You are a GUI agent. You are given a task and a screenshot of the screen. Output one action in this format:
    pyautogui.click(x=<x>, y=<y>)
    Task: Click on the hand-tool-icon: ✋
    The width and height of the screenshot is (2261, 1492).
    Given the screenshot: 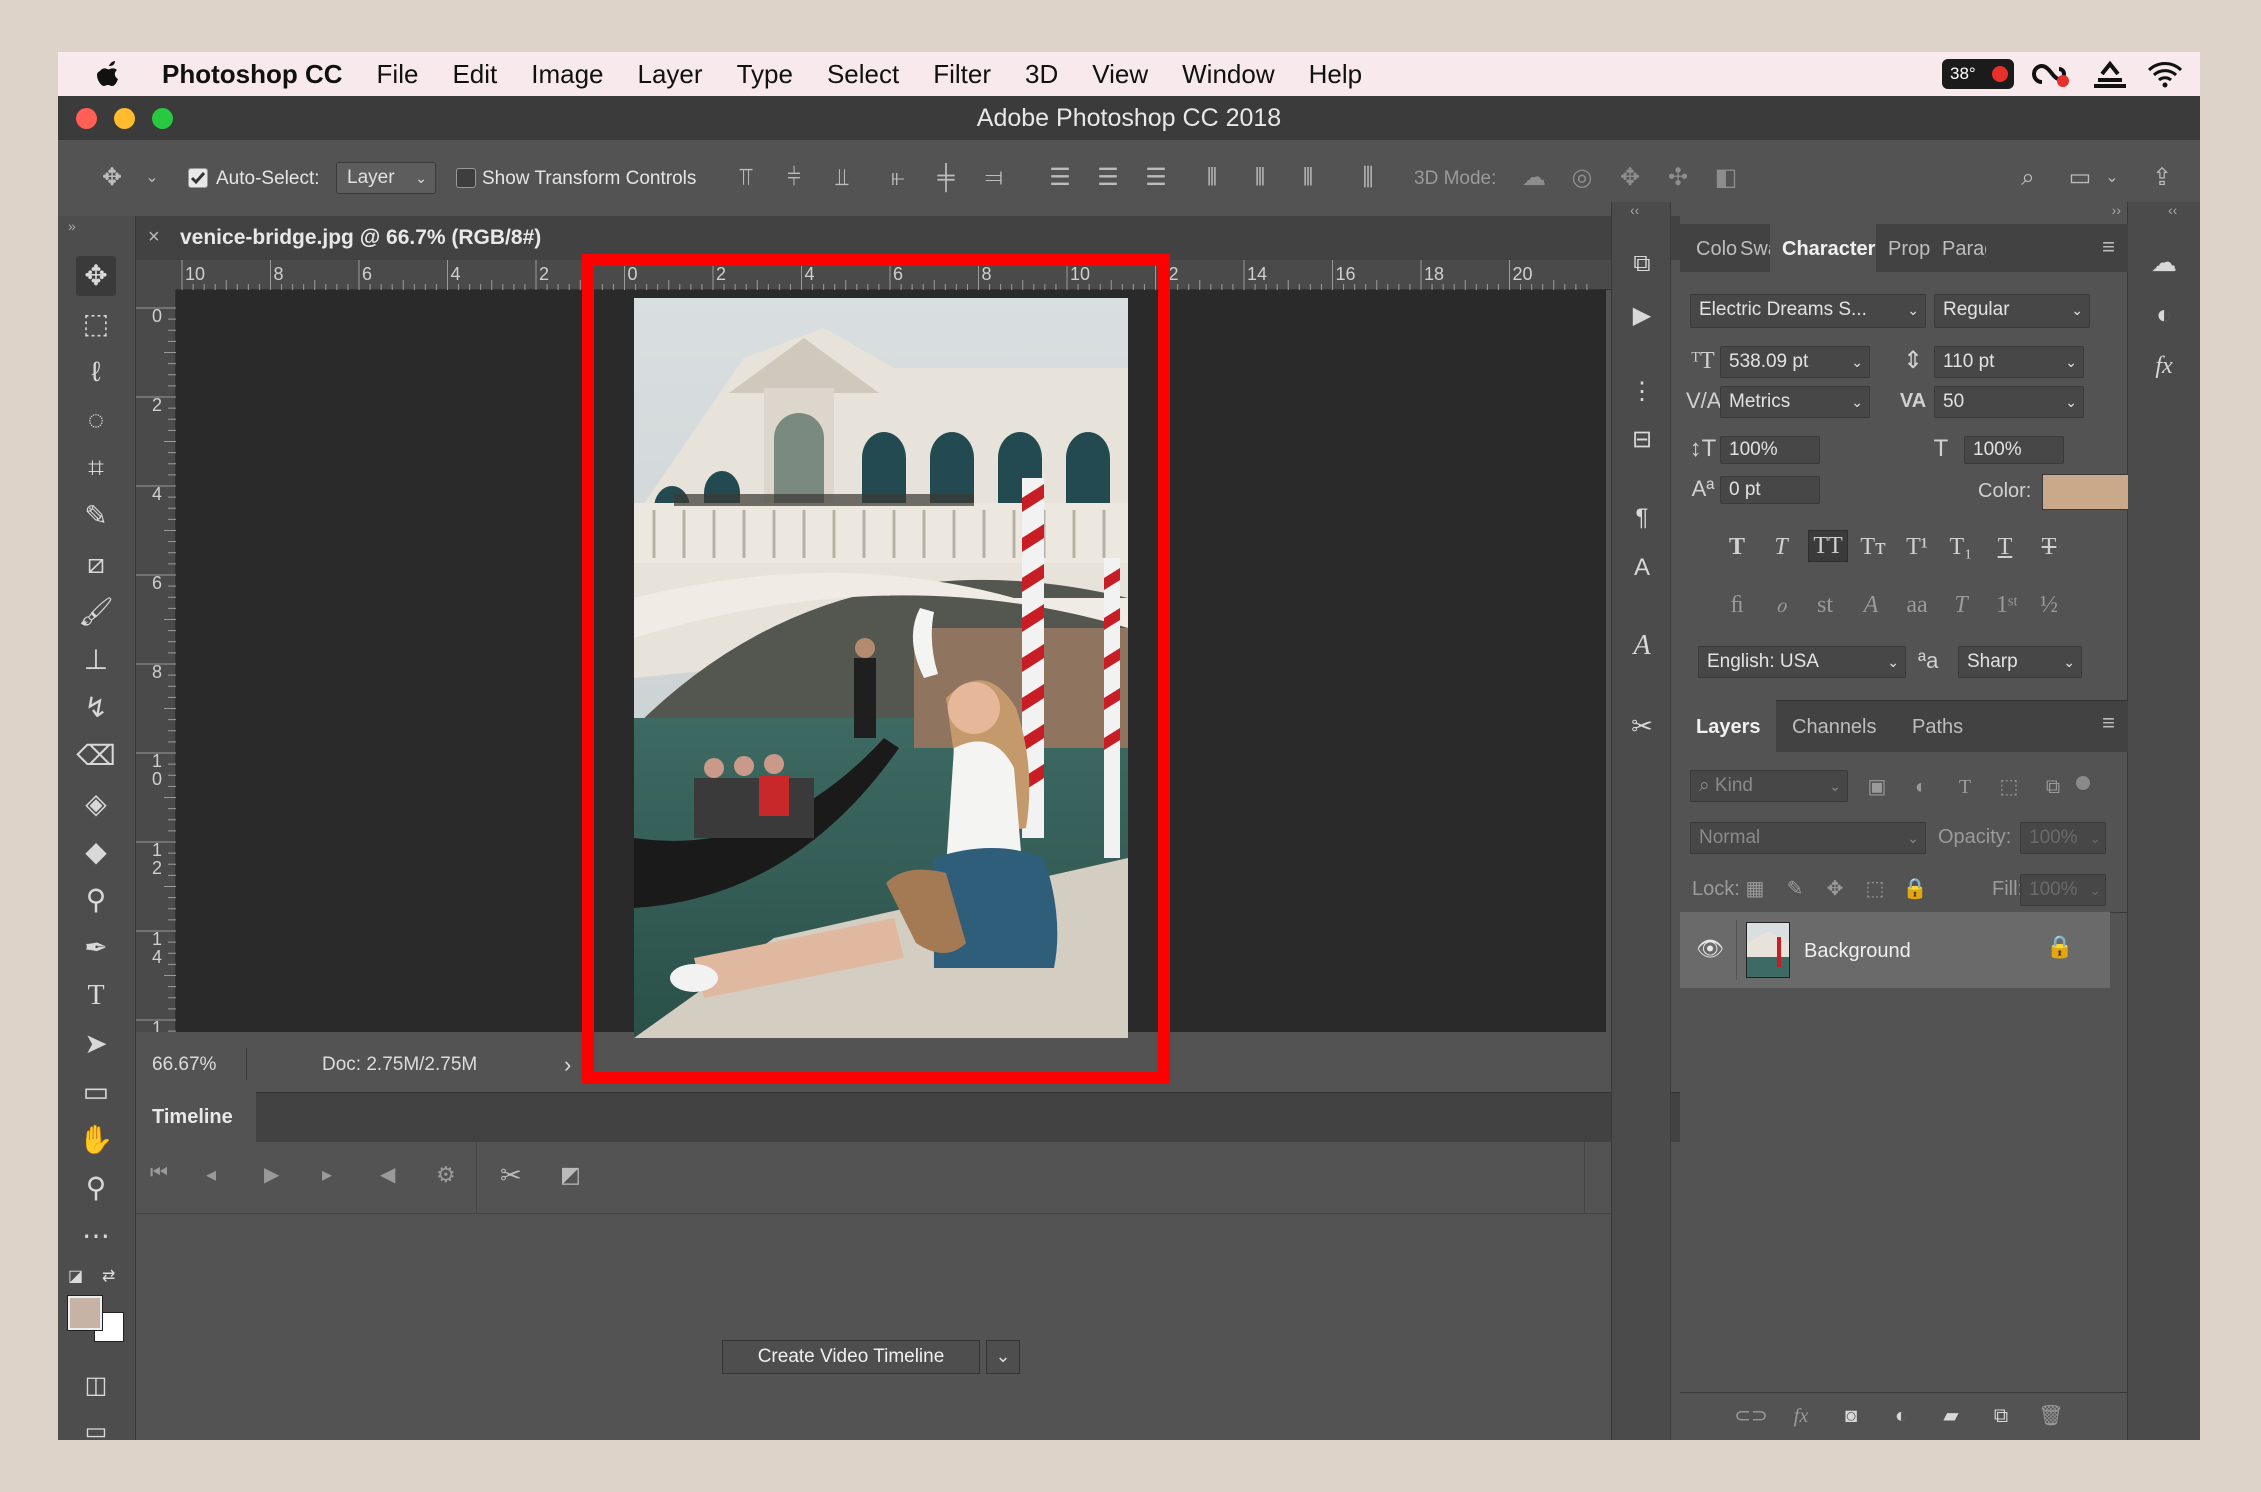 What is the action you would take?
    pyautogui.click(x=96, y=1140)
    